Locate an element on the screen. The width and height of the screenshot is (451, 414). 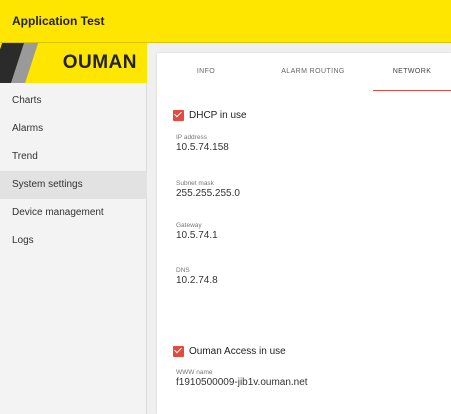
dns-field: DNS 10.2.74.8 is located at coordinates (197, 277).